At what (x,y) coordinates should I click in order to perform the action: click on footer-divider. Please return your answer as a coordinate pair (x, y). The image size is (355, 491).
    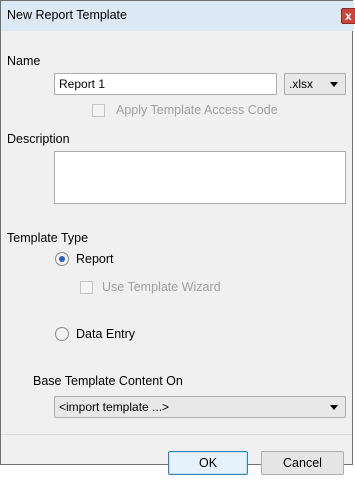
    Looking at the image, I should click on (176, 434).